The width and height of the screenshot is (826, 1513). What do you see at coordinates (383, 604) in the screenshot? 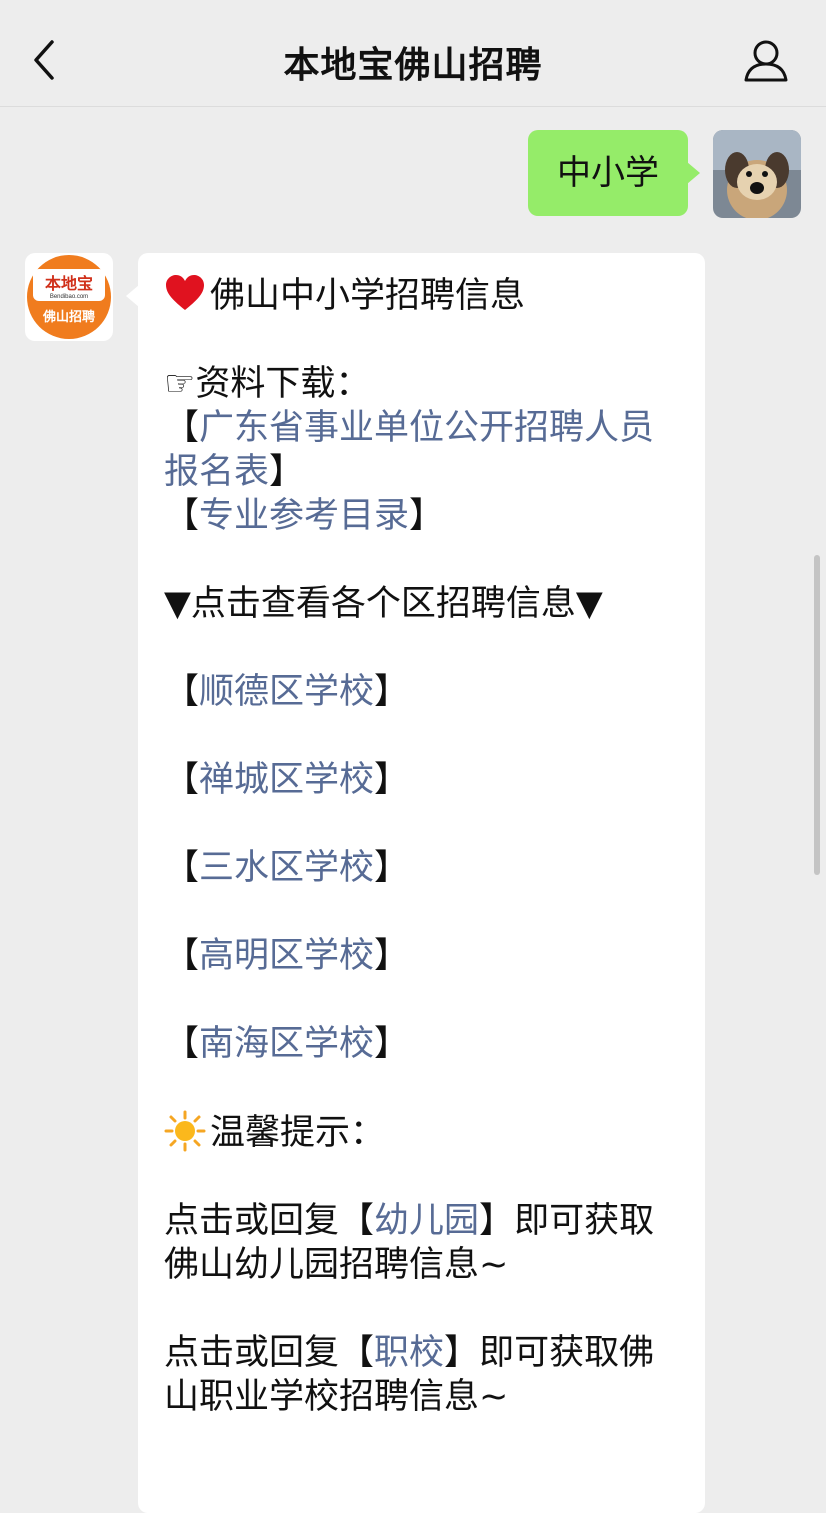
I see `district-header: ▼点击查看各个区招聘信息▼` at bounding box center [383, 604].